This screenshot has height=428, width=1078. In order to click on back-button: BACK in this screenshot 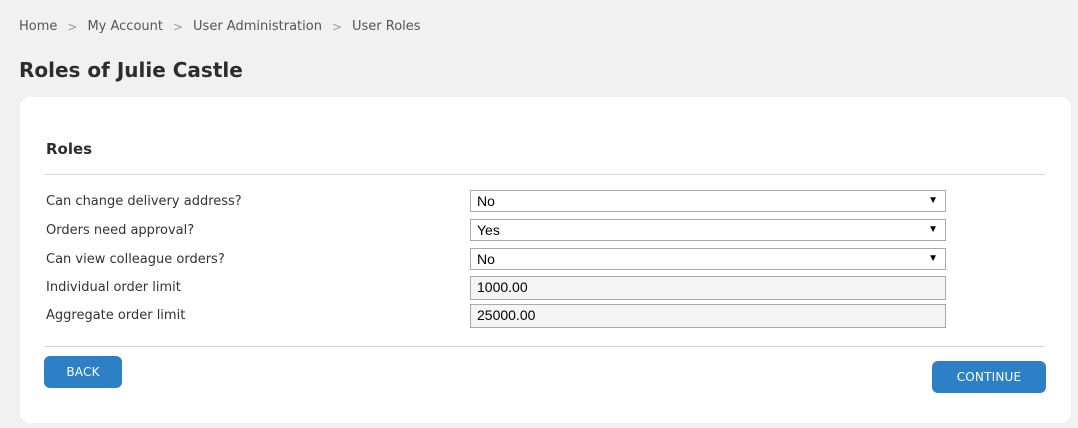, I will do `click(83, 372)`.